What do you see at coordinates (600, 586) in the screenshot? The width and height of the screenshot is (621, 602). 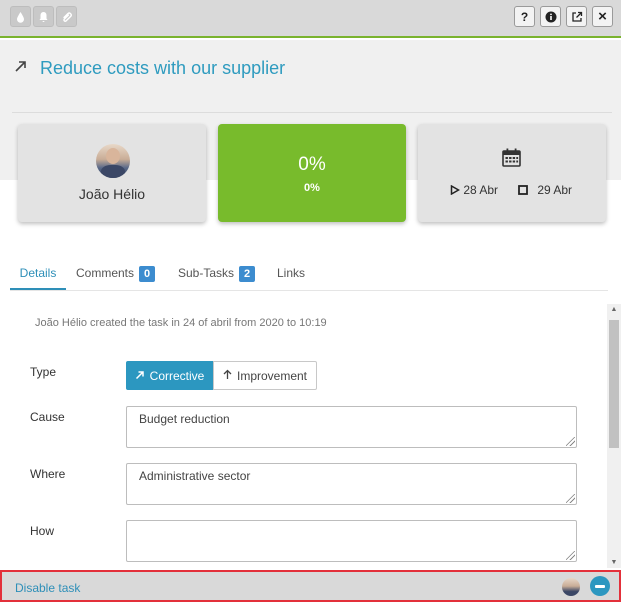 I see `minus-circle-icon` at bounding box center [600, 586].